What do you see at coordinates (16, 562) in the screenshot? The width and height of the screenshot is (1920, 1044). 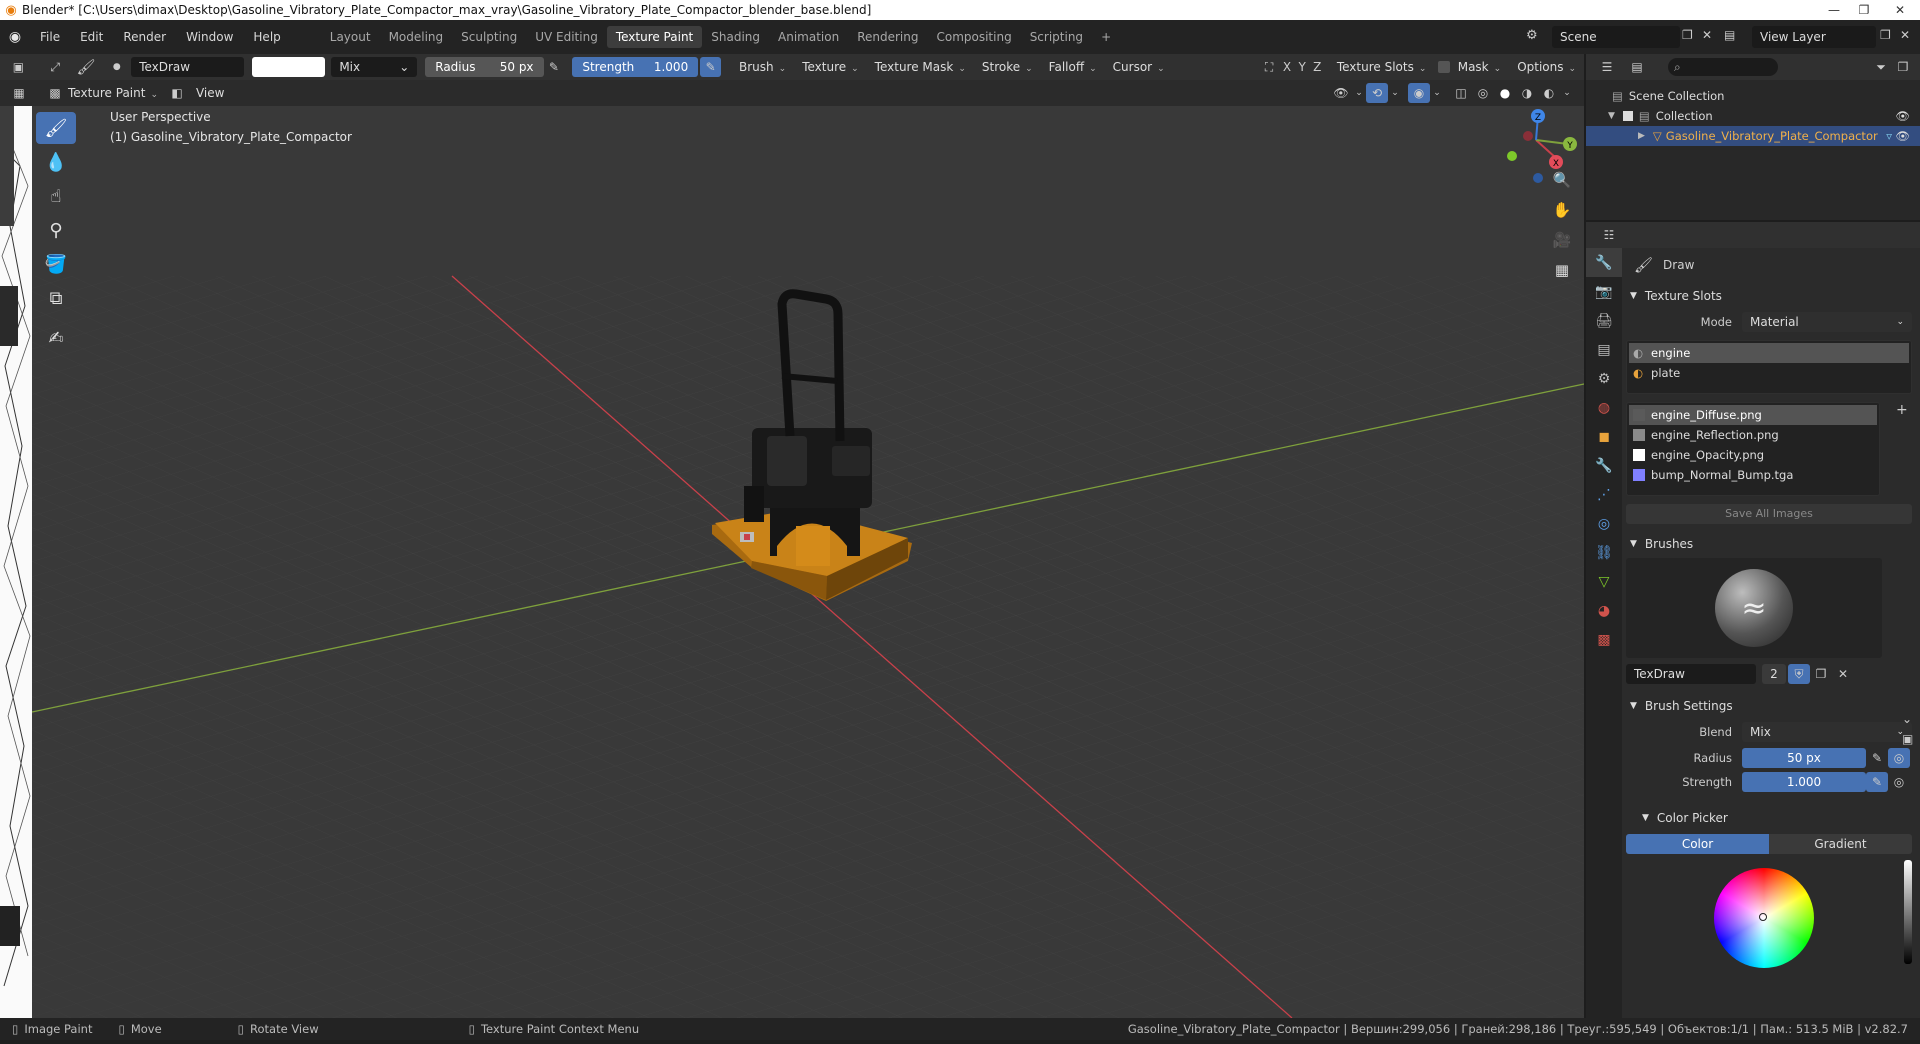 I see `uv-editor-strip` at bounding box center [16, 562].